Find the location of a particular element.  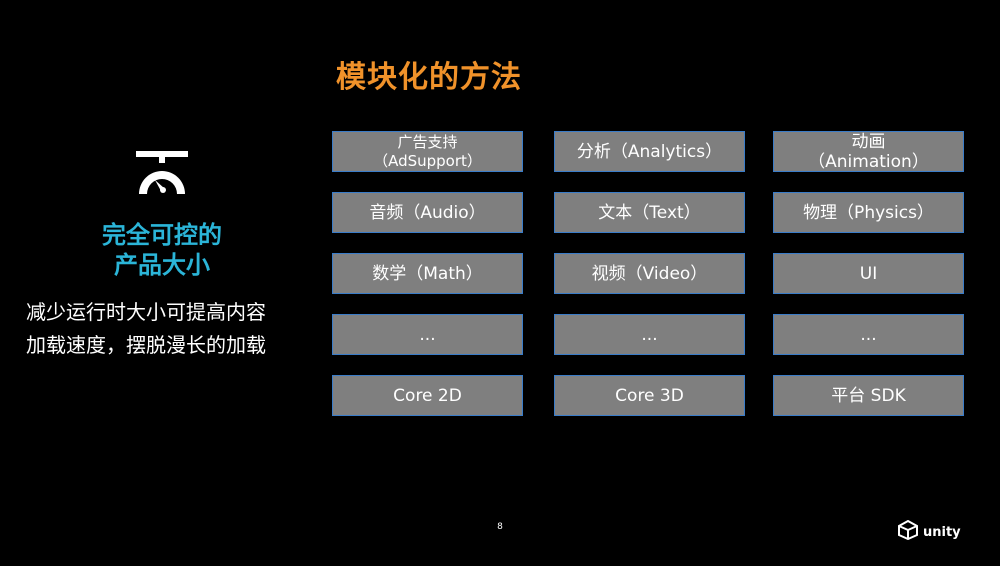

headline-line: 产品大小 is located at coordinates (162, 265).